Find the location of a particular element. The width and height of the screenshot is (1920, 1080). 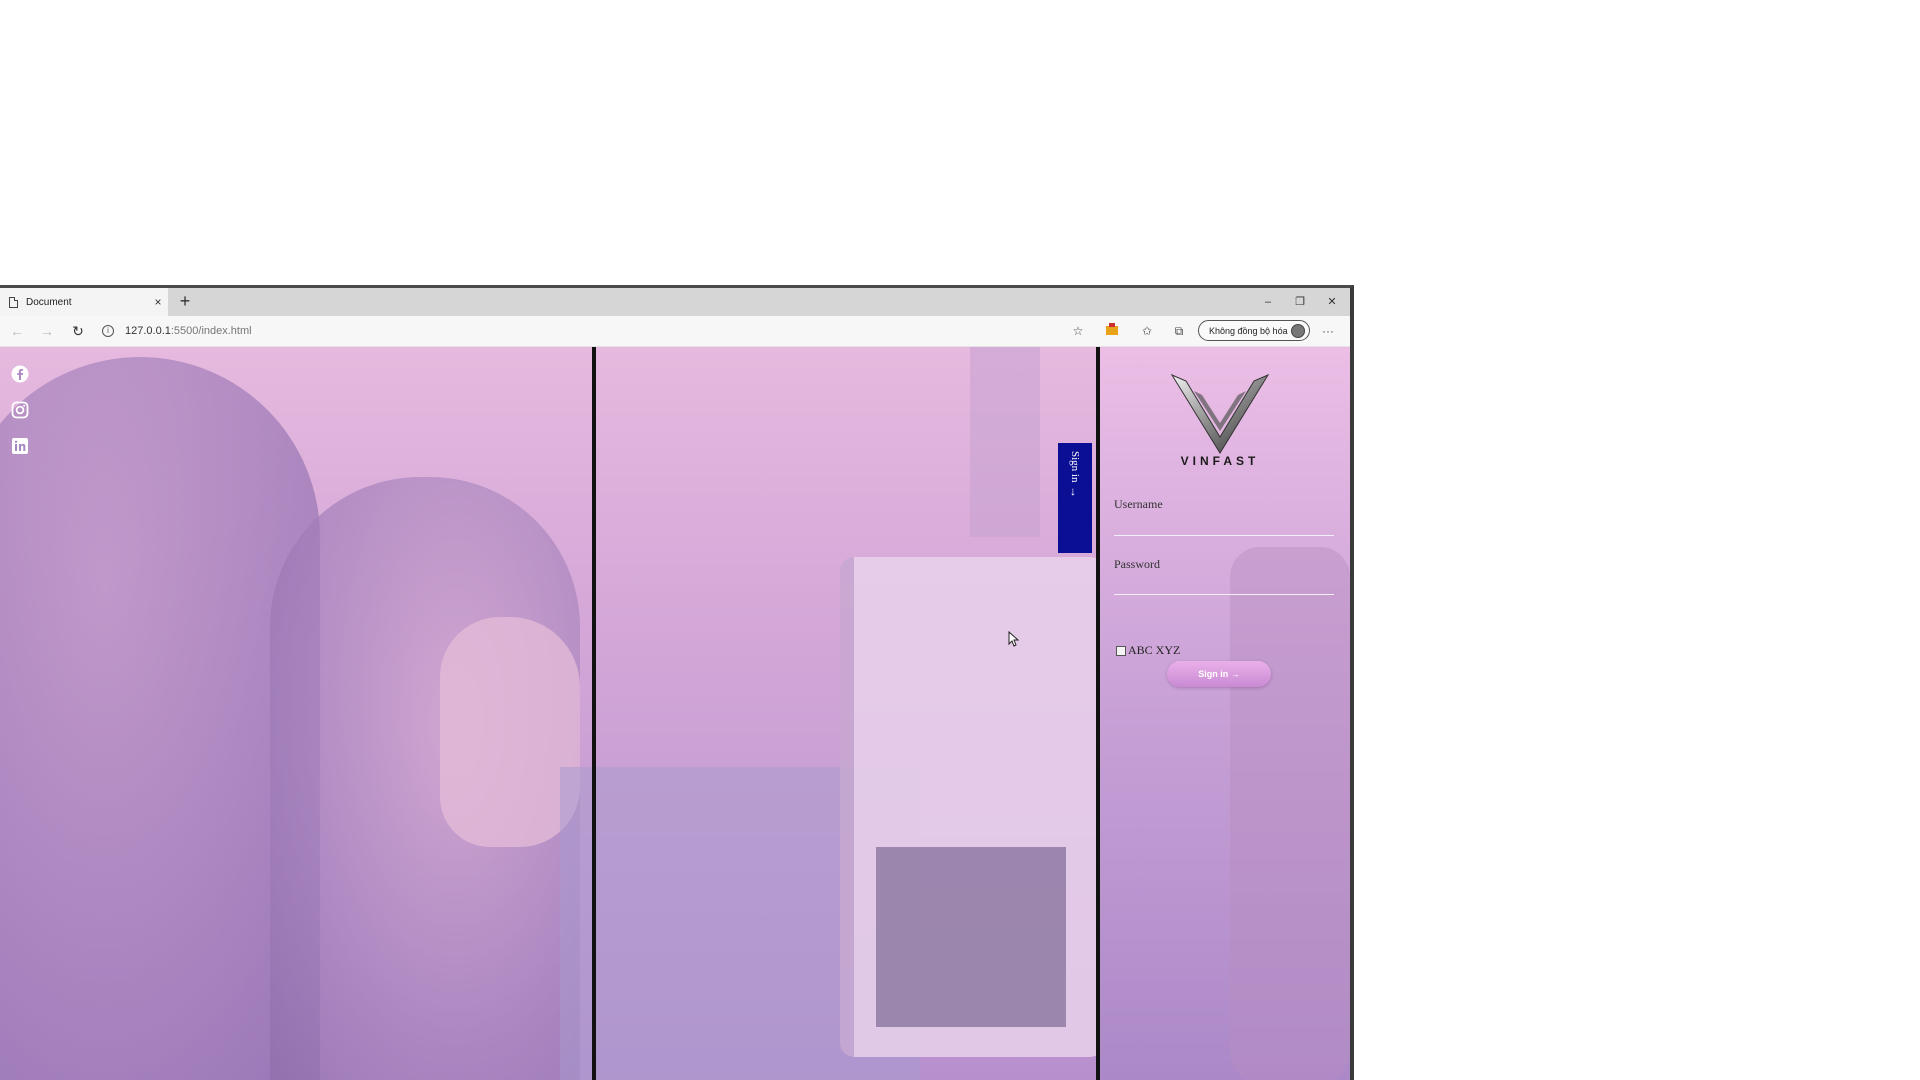

background-photo-screen is located at coordinates (971, 937).